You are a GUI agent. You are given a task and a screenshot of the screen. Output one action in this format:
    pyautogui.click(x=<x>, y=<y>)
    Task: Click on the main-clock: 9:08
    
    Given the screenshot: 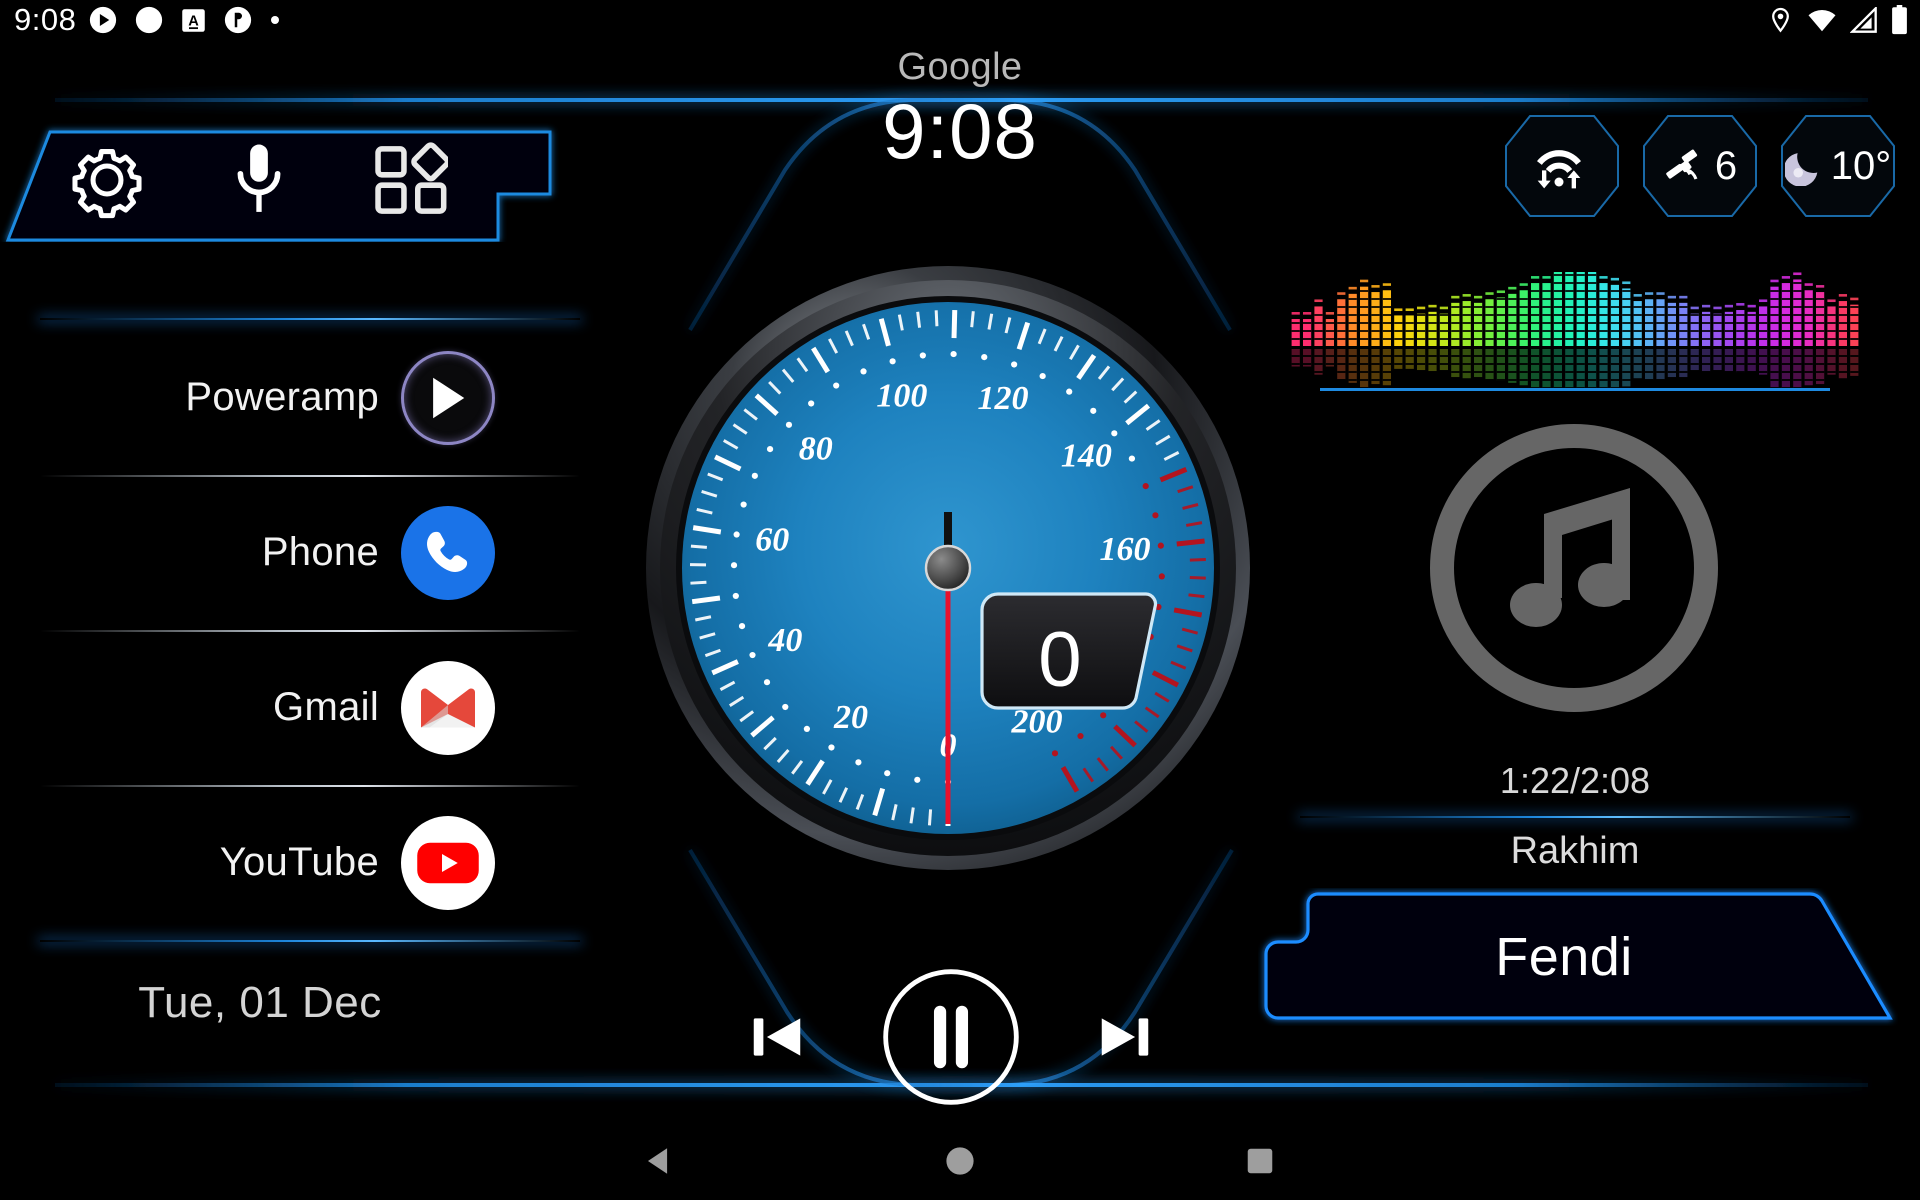 What is the action you would take?
    pyautogui.click(x=960, y=131)
    